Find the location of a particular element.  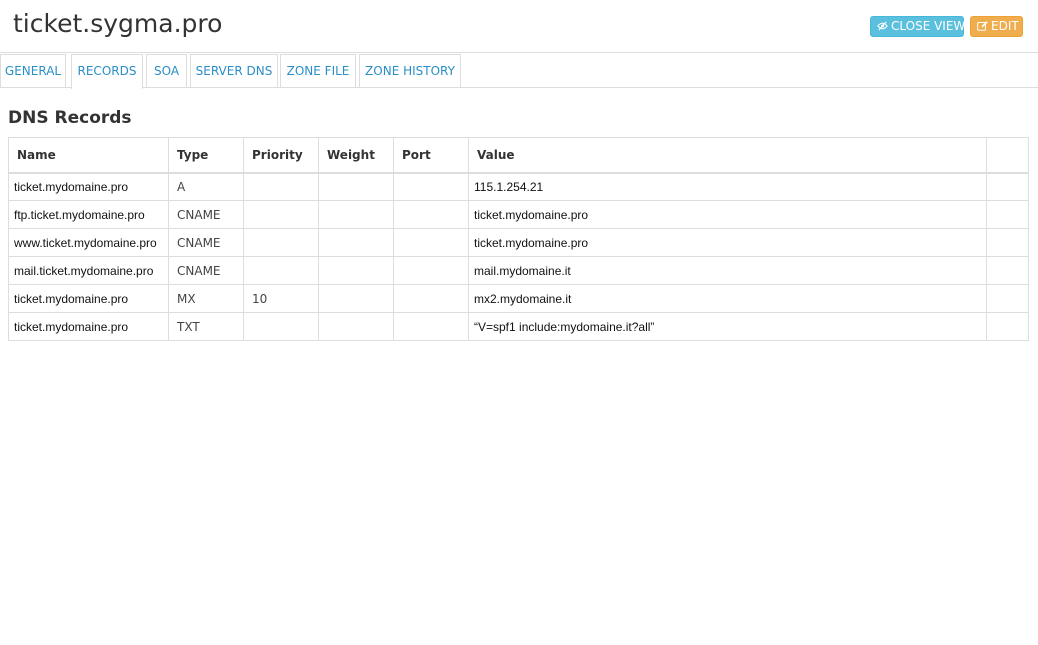

record-type: A is located at coordinates (206, 186).